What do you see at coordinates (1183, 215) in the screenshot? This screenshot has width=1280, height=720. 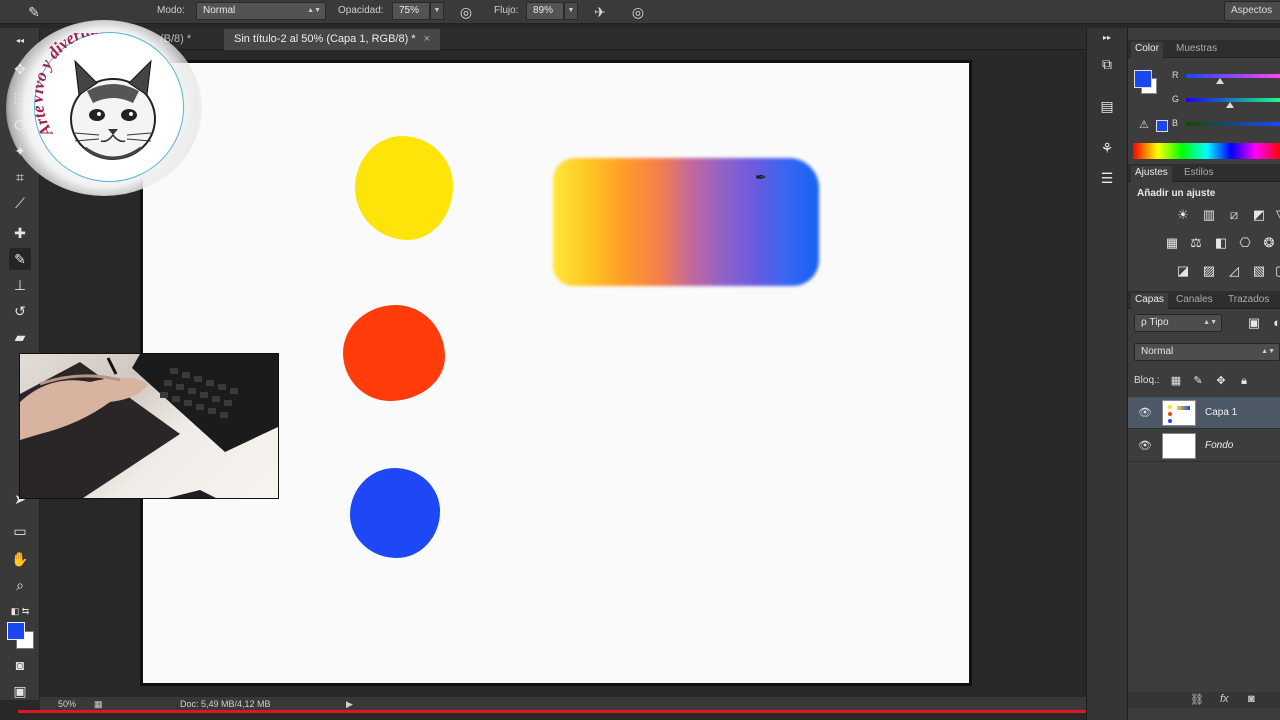 I see `brightness-icon: ☀` at bounding box center [1183, 215].